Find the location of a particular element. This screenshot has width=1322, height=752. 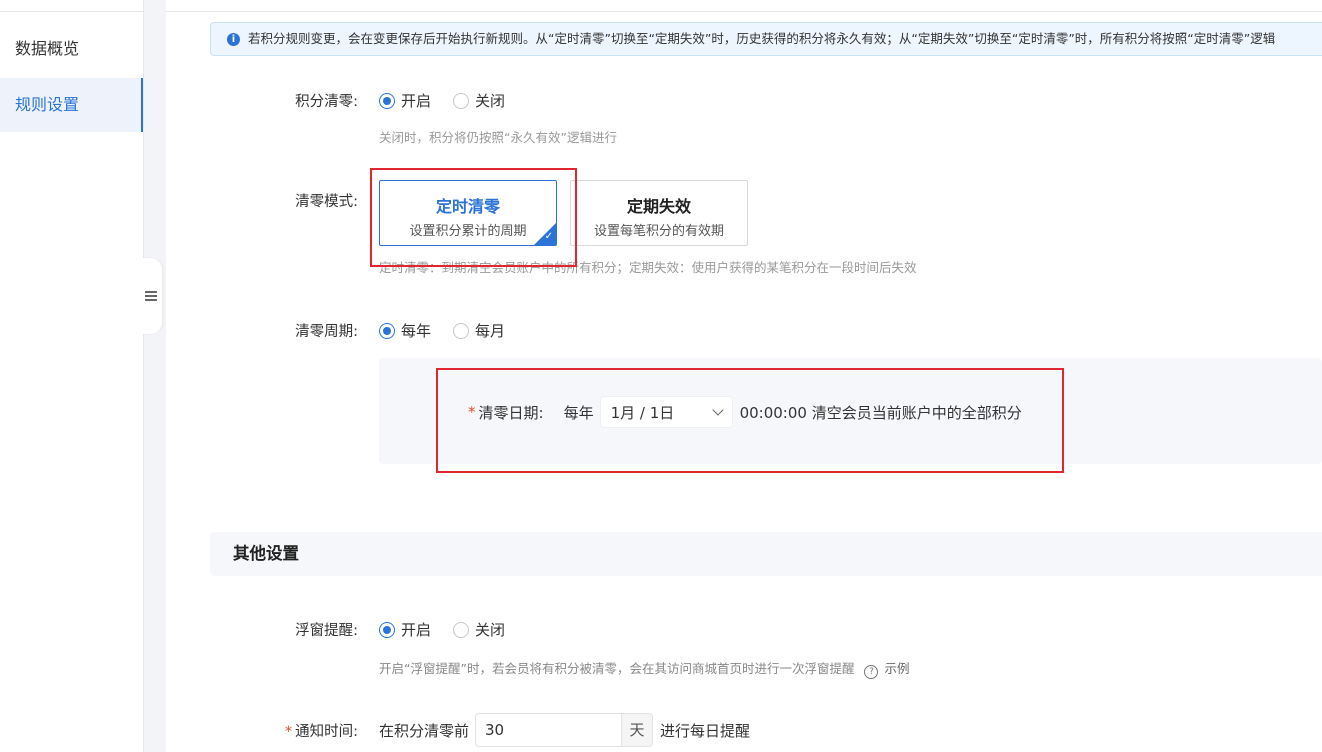

points-clear-radio-group: 开启 关闭 is located at coordinates (453, 100).